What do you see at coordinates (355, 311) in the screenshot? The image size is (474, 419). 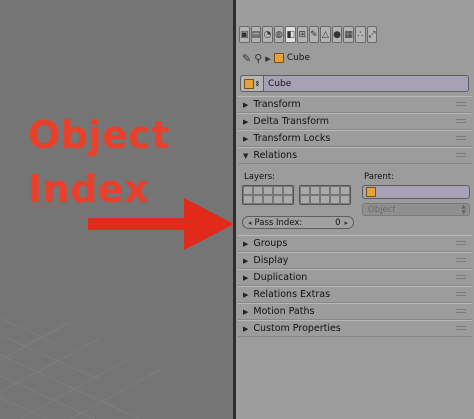 I see `panel-motion-paths: ▶ Motion Paths` at bounding box center [355, 311].